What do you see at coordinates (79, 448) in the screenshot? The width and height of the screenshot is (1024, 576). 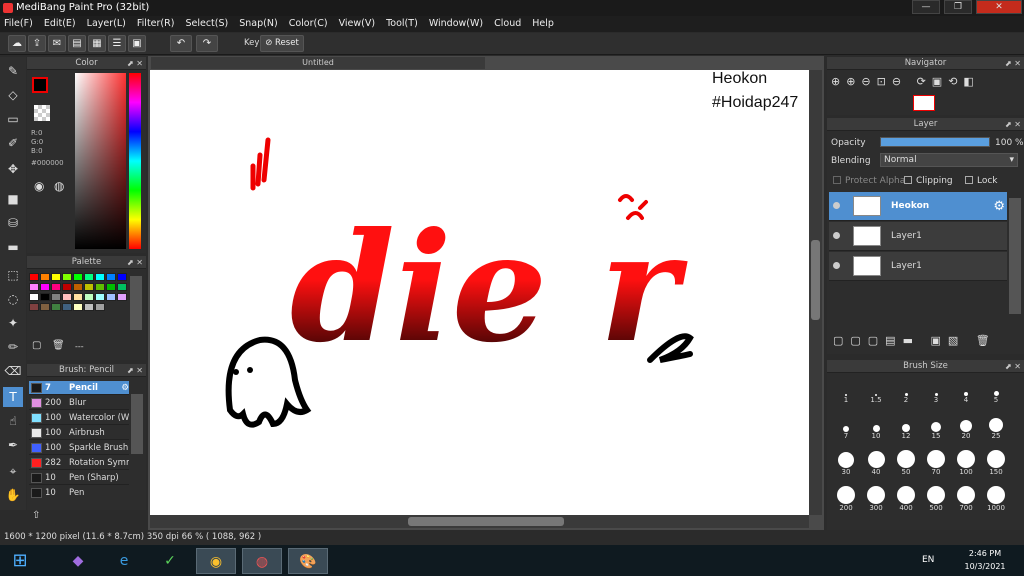 I see `brush-item: 100 Sparkle Brush` at bounding box center [79, 448].